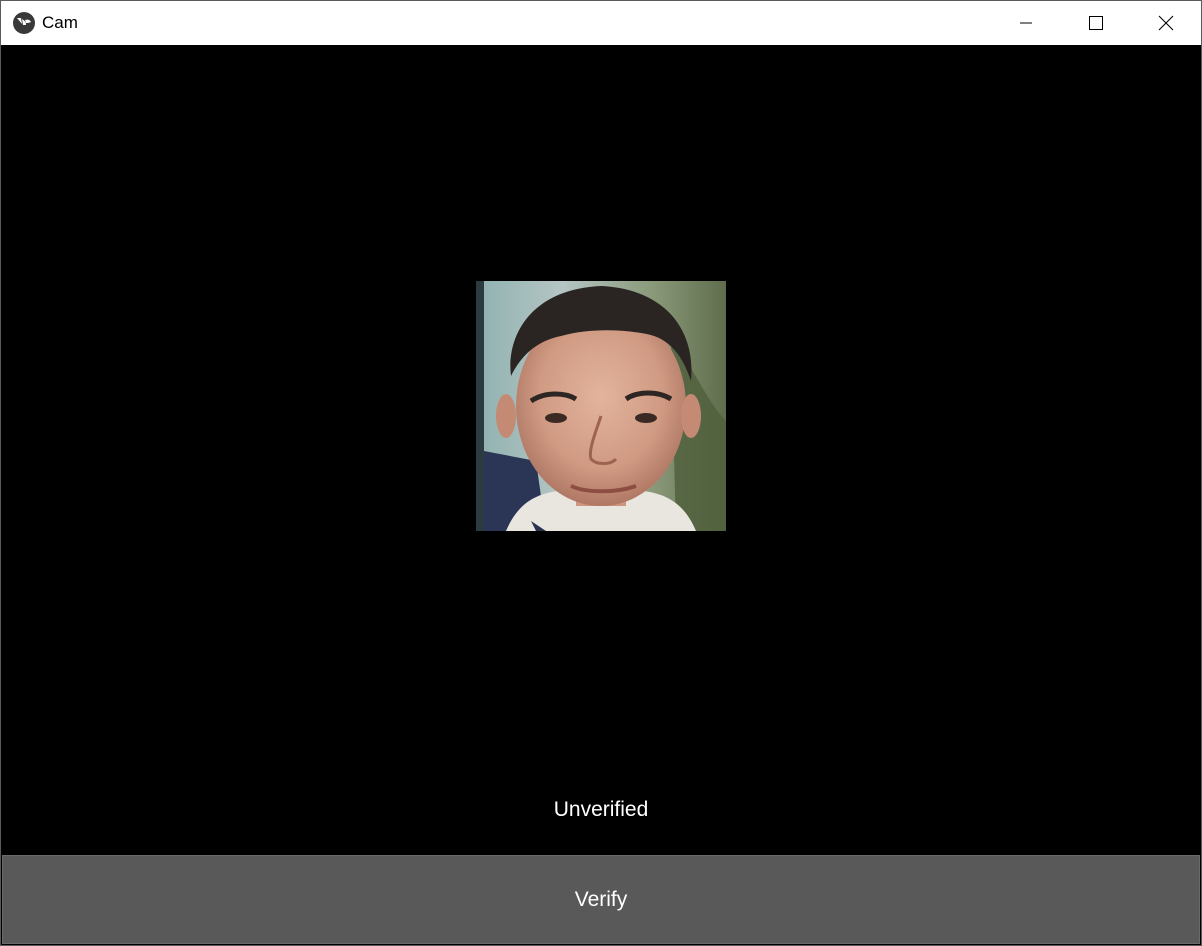 The height and width of the screenshot is (946, 1202). I want to click on maximize-button, so click(1096, 23).